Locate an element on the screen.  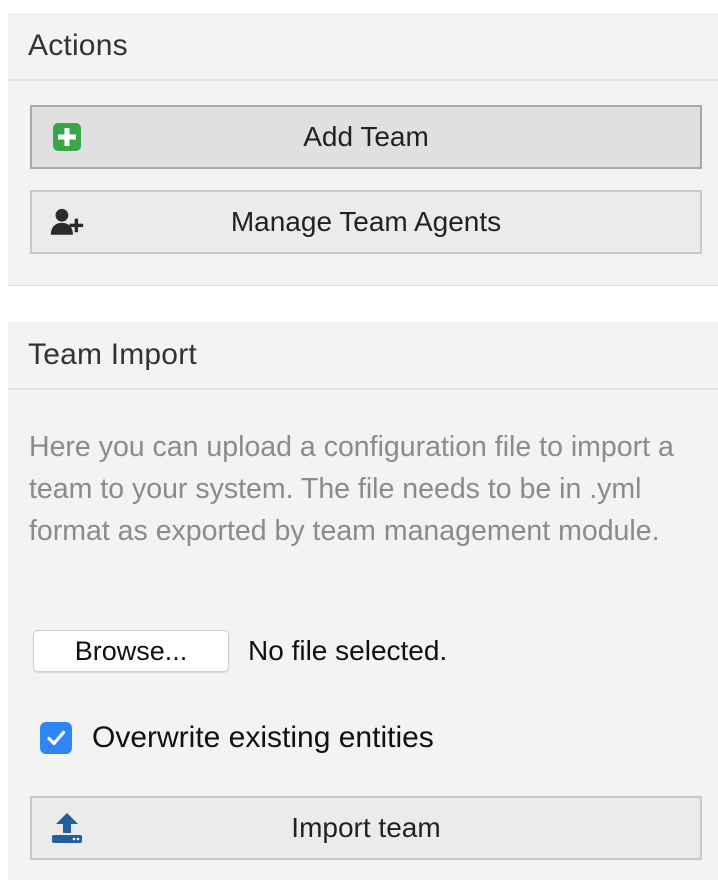
add-team-button: Add Team is located at coordinates (366, 137).